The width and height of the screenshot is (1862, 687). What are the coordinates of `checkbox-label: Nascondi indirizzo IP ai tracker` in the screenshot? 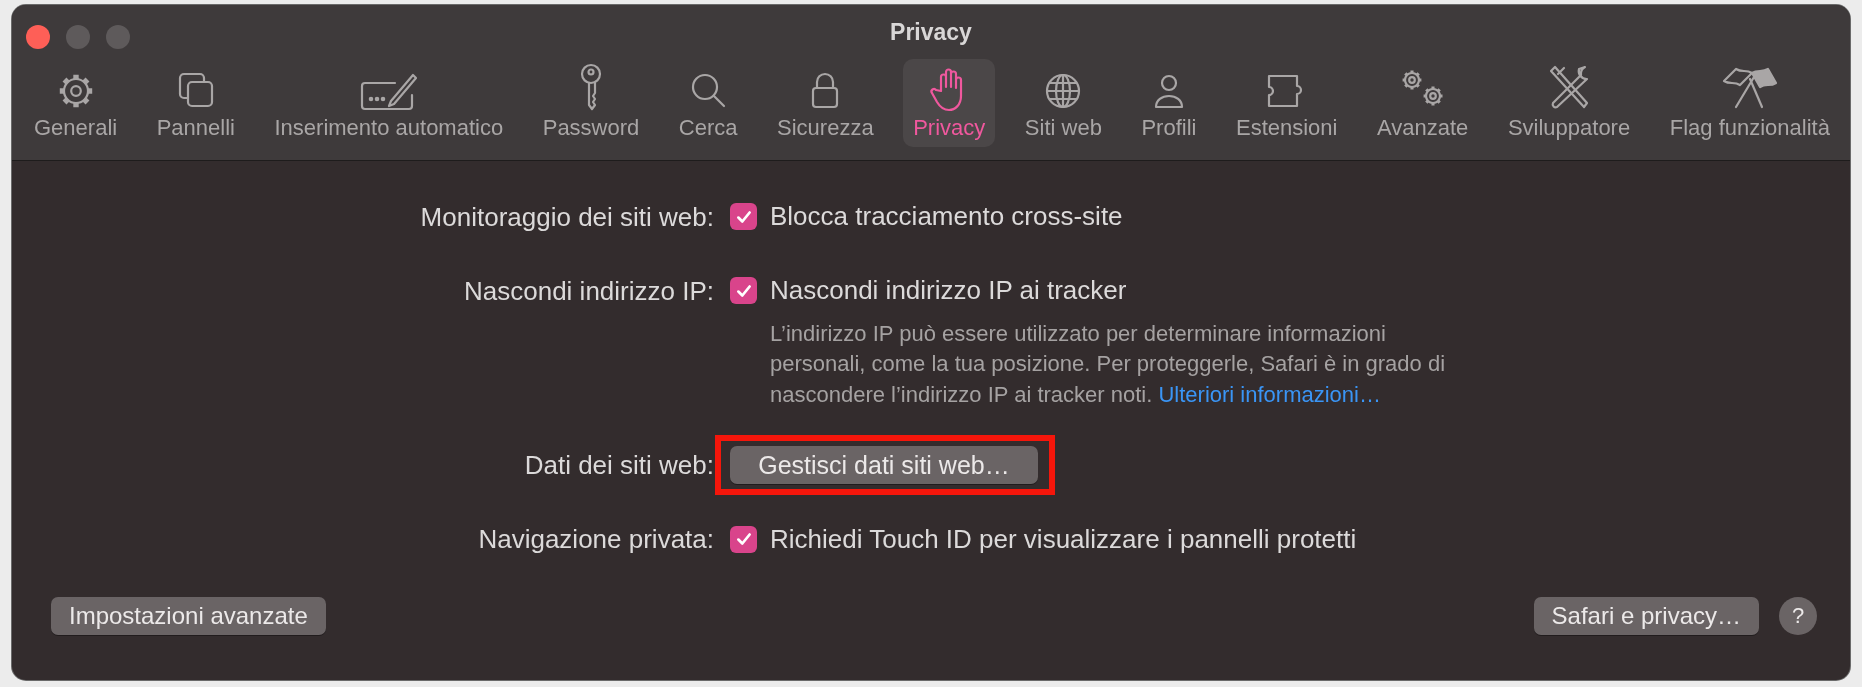 It's located at (948, 290).